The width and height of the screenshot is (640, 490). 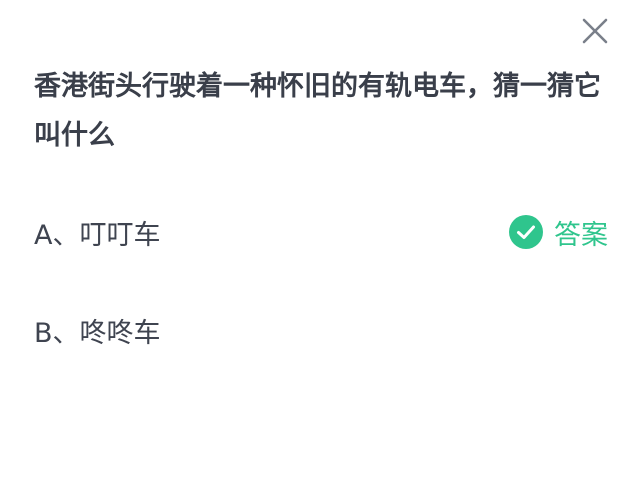 I want to click on check-circle-icon, so click(x=526, y=232).